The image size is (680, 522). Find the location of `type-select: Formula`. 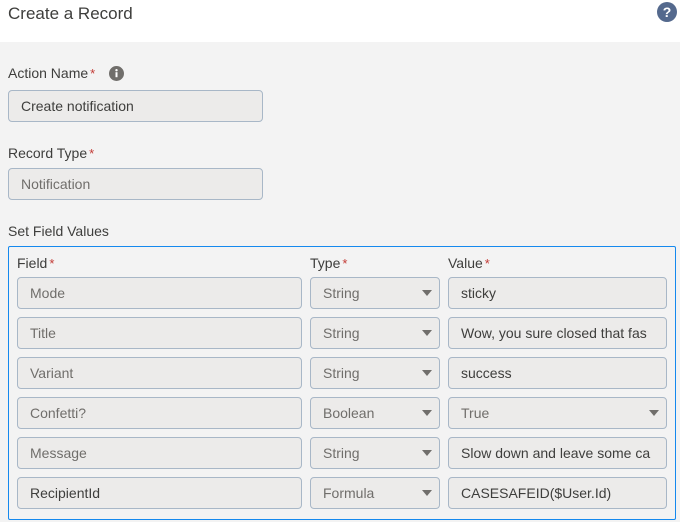

type-select: Formula is located at coordinates (375, 493).